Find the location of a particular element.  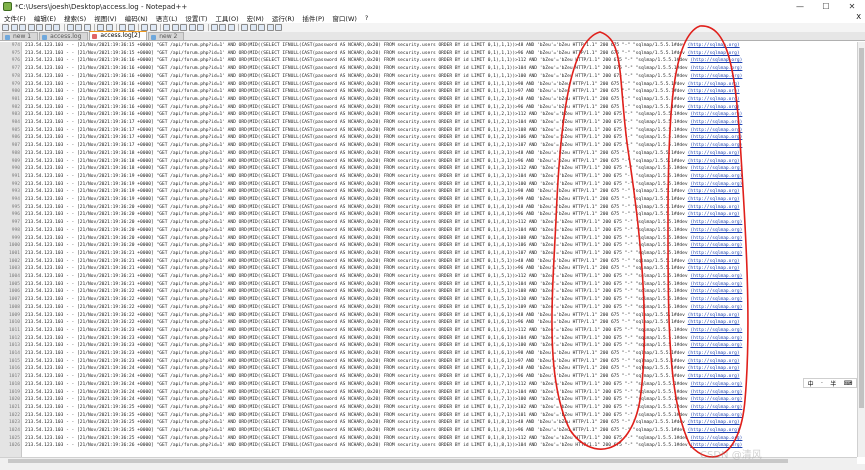

menu-plugins: 插件(P) is located at coordinates (313, 18).